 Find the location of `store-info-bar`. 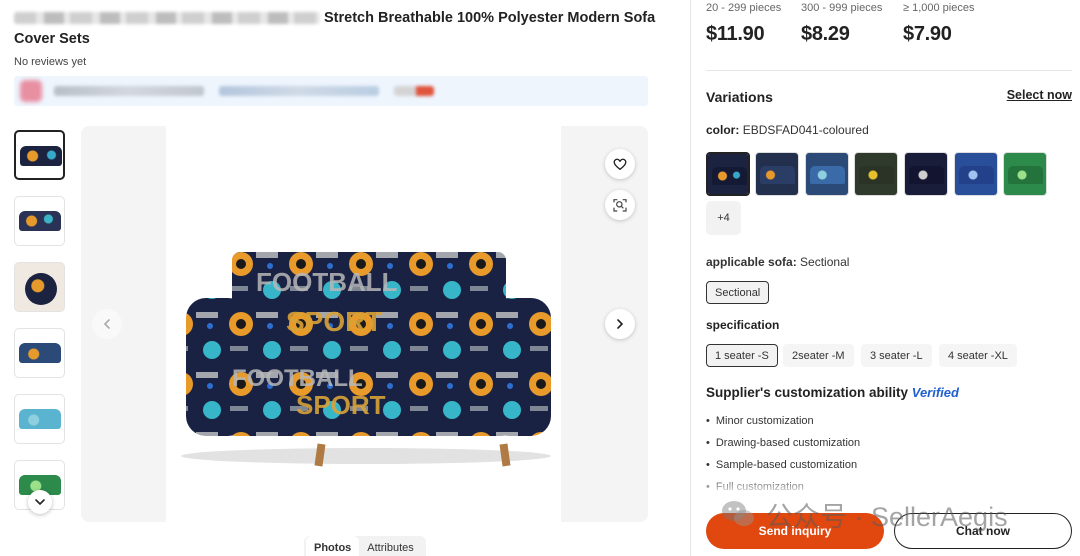

store-info-bar is located at coordinates (331, 91).